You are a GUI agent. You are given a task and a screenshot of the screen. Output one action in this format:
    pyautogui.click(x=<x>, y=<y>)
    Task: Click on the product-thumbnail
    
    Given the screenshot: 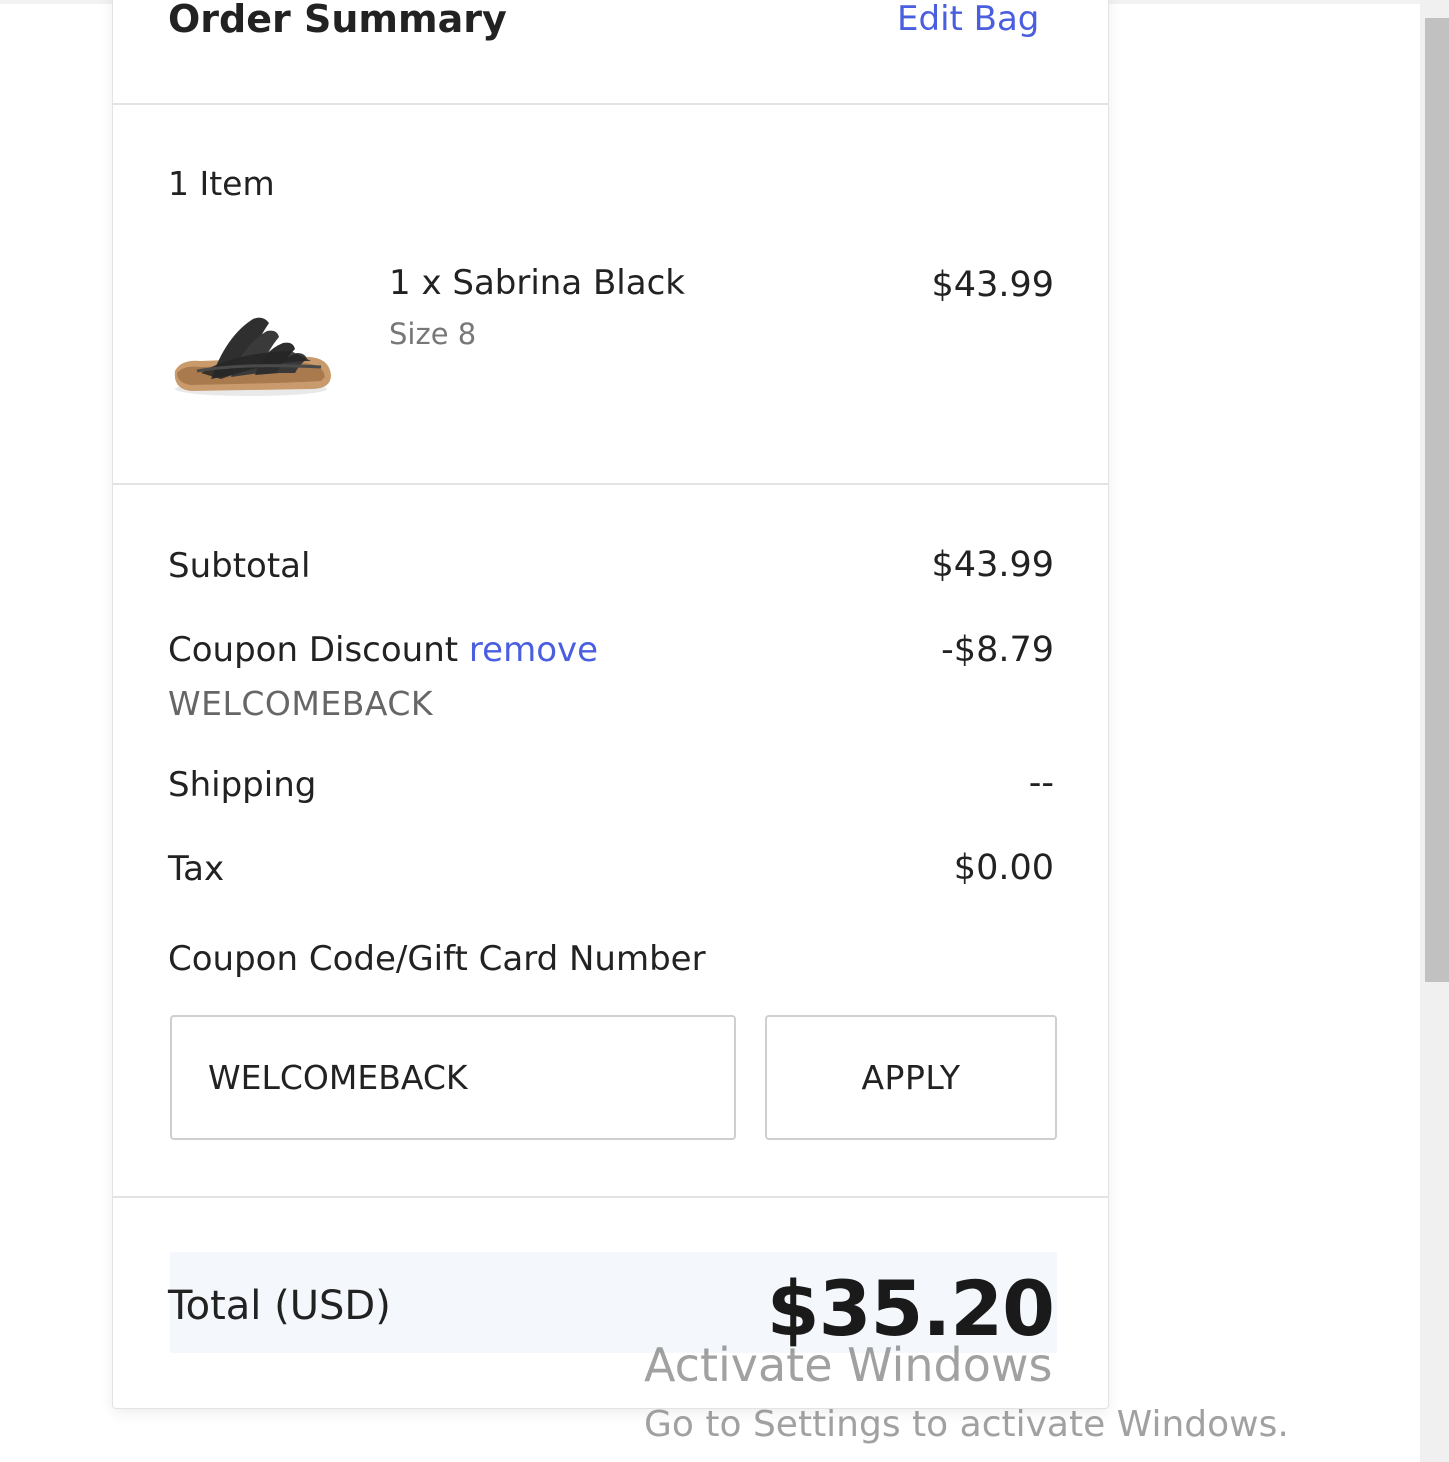 What is the action you would take?
    pyautogui.click(x=253, y=353)
    